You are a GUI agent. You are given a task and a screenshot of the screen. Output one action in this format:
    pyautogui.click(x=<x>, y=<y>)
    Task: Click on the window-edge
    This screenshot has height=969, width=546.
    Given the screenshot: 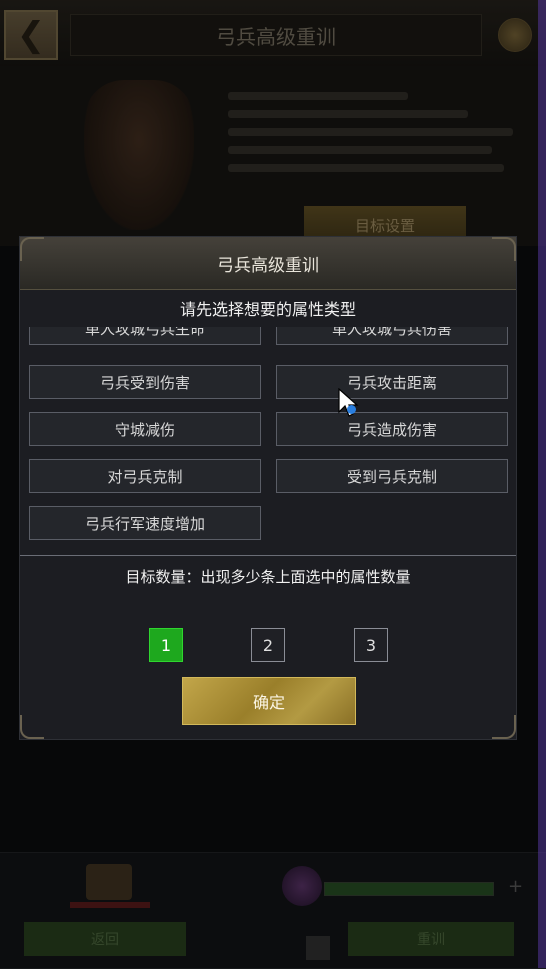 What is the action you would take?
    pyautogui.click(x=542, y=484)
    